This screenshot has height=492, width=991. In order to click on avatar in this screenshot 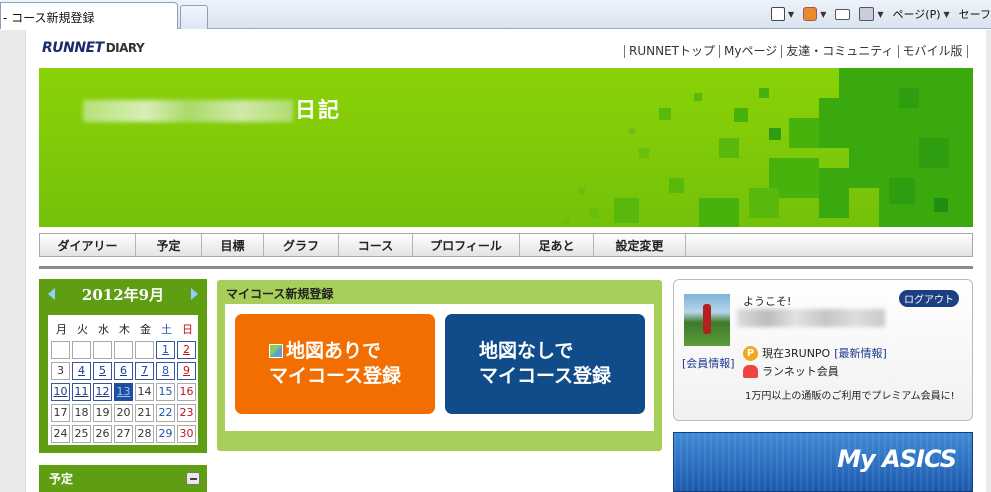, I will do `click(707, 320)`.